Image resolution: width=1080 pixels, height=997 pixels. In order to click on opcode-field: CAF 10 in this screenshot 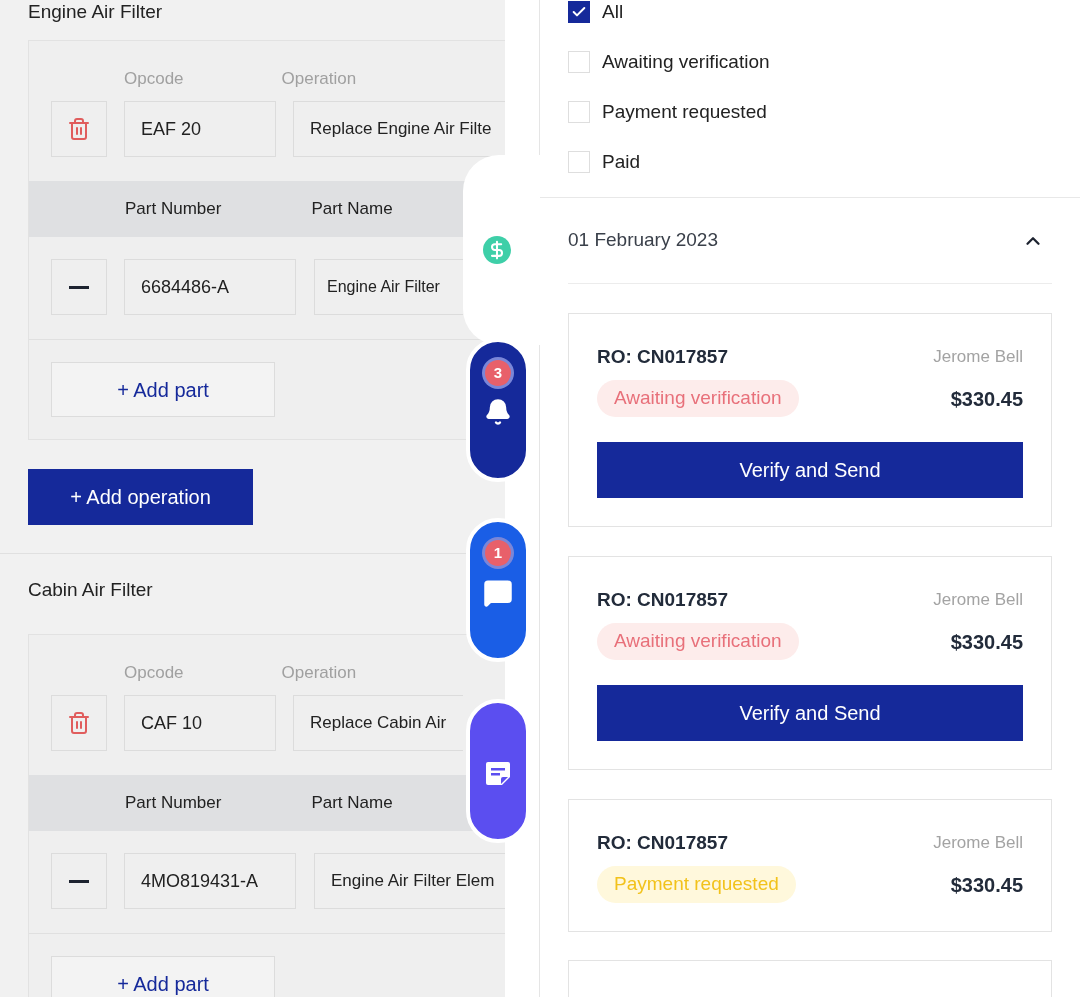, I will do `click(200, 723)`.